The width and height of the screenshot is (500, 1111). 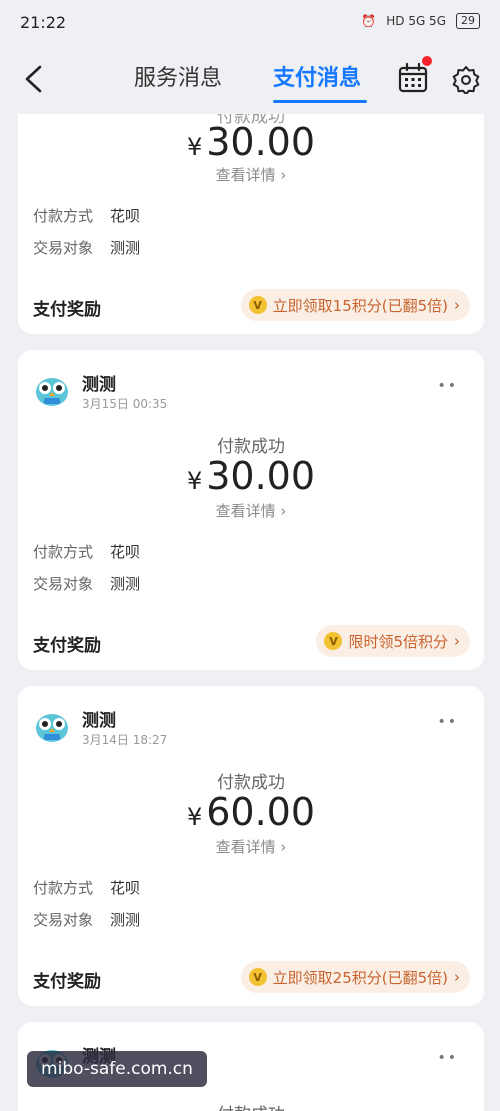 I want to click on signal-text: HD 5G 5G, so click(x=416, y=21).